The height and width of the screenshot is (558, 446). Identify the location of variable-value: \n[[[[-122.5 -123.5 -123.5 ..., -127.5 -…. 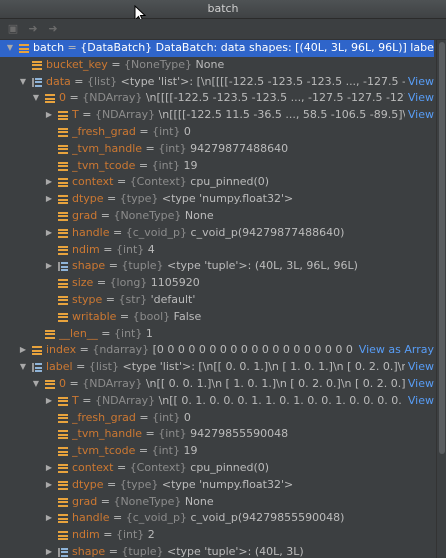
(288, 98).